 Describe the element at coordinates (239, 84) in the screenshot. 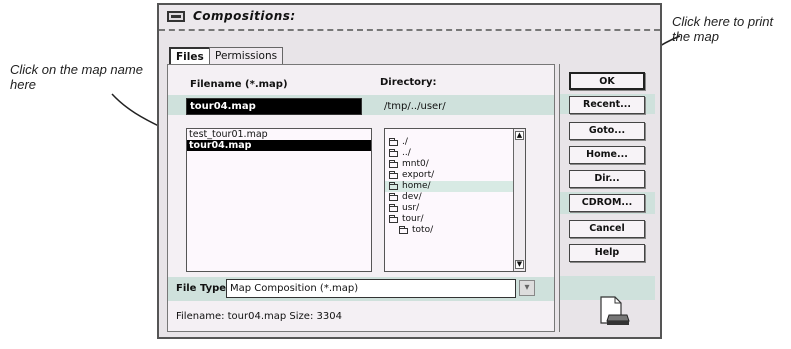

I see `filename-label: Filename (*.map)` at that location.